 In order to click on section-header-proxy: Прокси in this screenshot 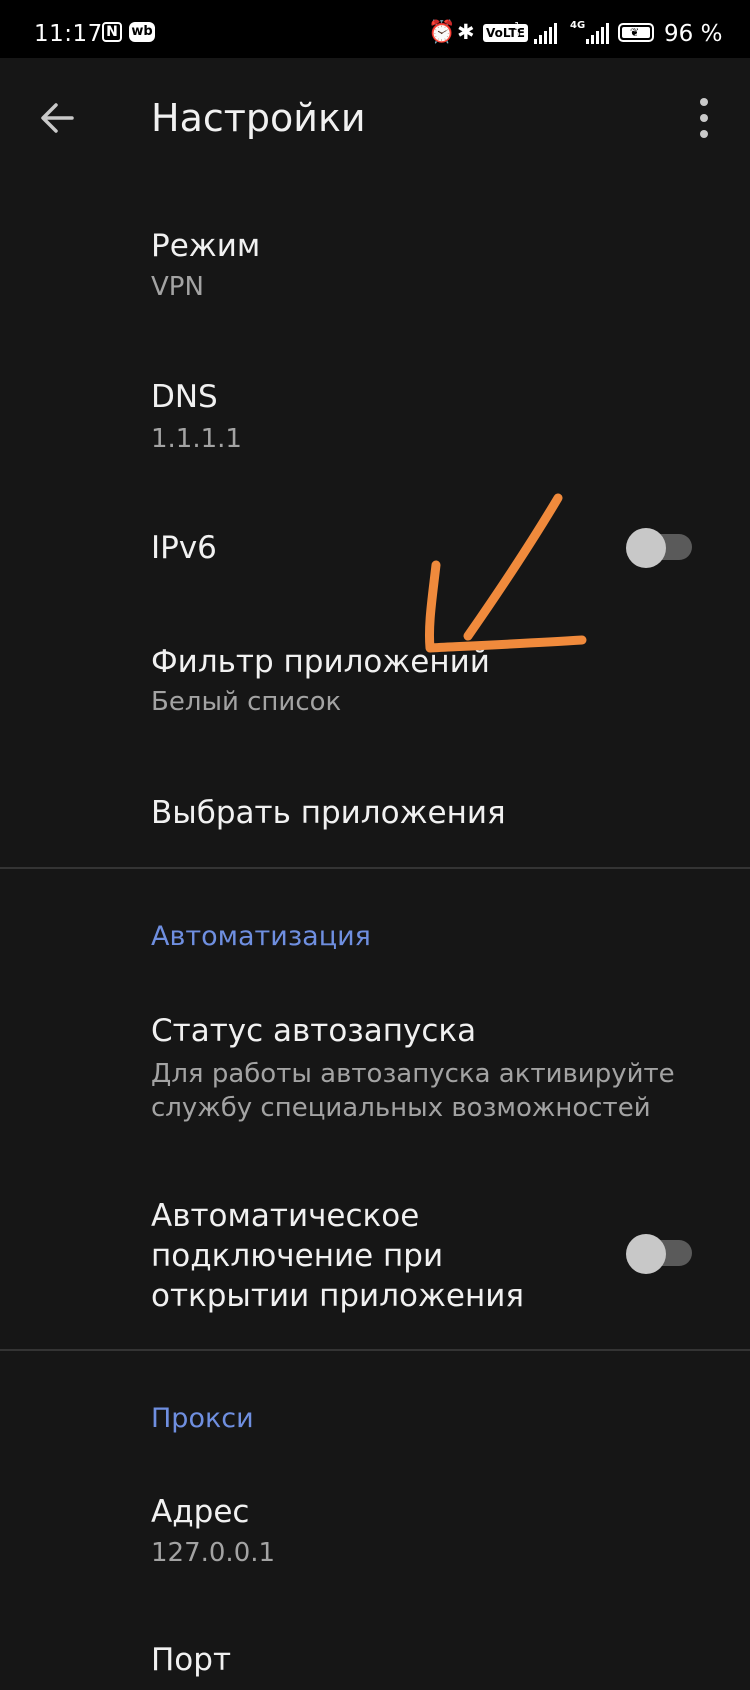, I will do `click(202, 1418)`.